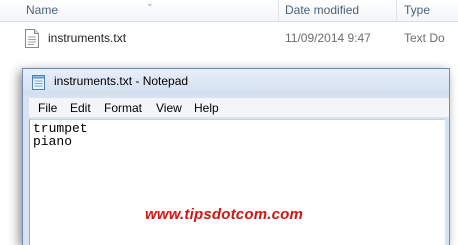 The height and width of the screenshot is (245, 458). What do you see at coordinates (87, 38) in the screenshot?
I see `file-name: instruments.txt` at bounding box center [87, 38].